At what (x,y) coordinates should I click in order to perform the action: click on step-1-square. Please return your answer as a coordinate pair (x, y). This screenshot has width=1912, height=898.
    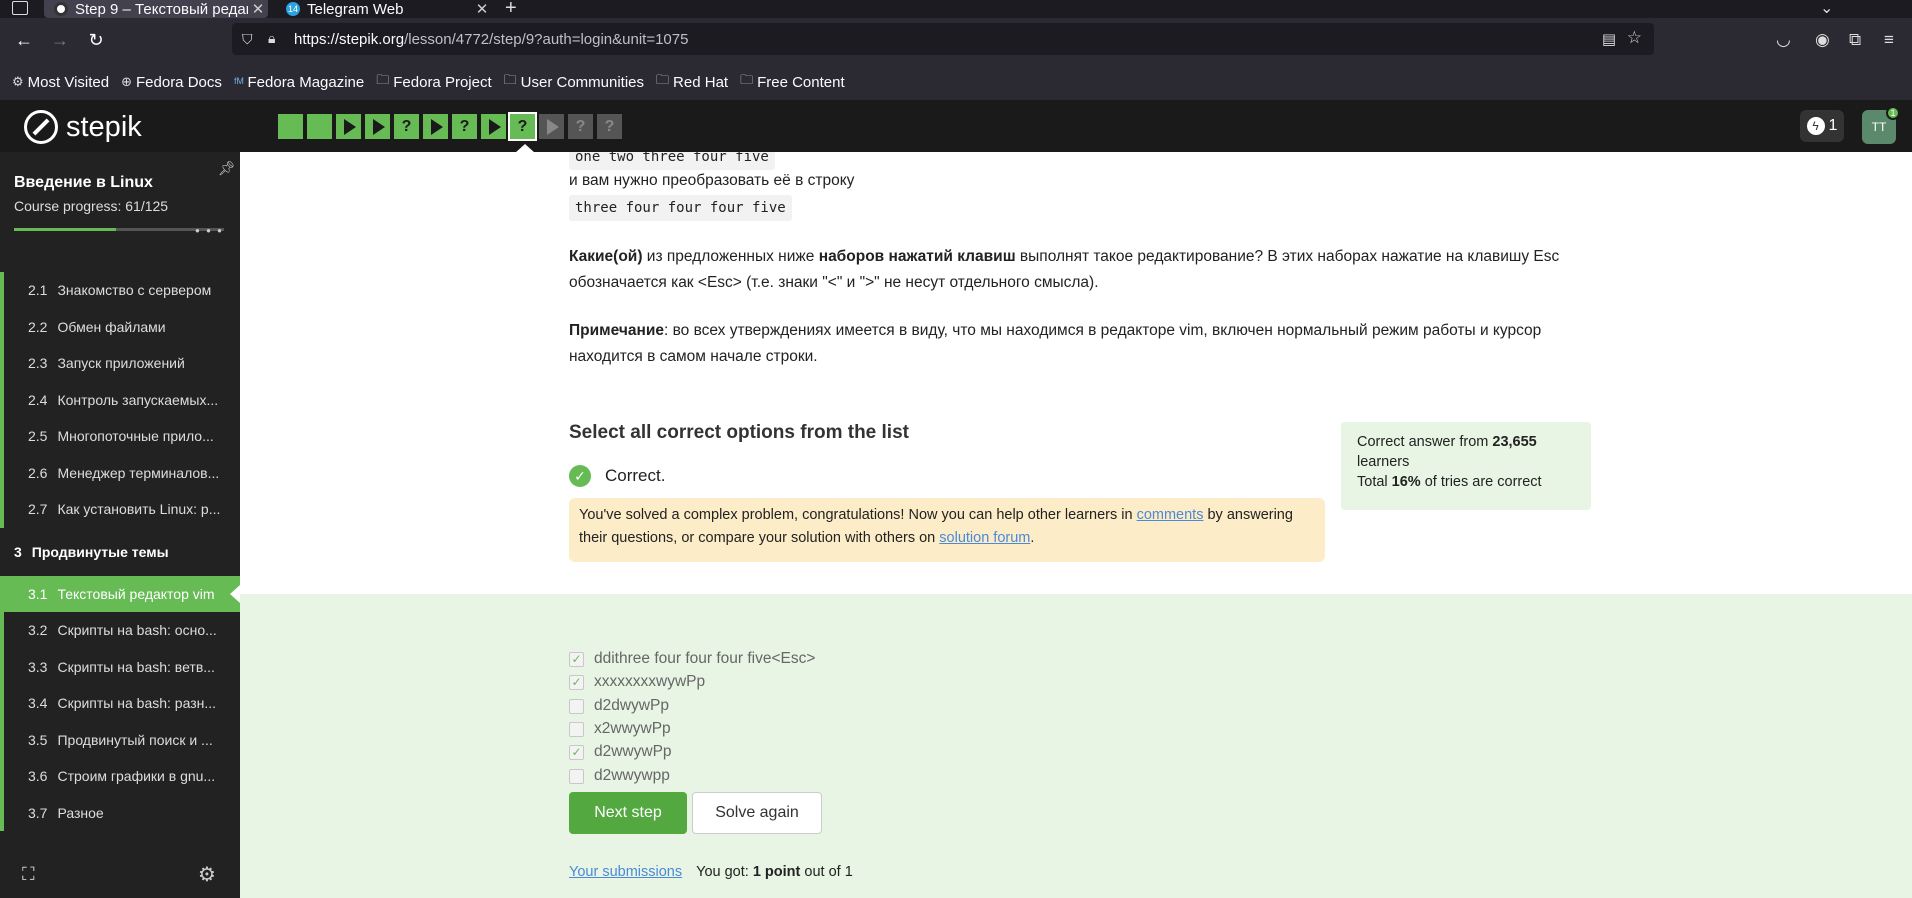
    Looking at the image, I should click on (290, 126).